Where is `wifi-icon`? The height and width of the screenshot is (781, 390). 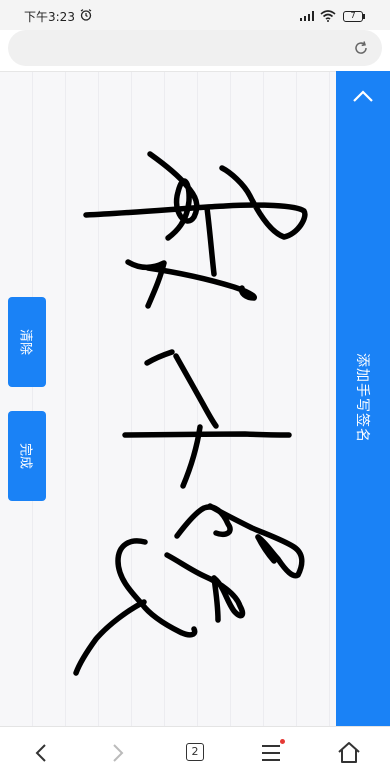 wifi-icon is located at coordinates (328, 16).